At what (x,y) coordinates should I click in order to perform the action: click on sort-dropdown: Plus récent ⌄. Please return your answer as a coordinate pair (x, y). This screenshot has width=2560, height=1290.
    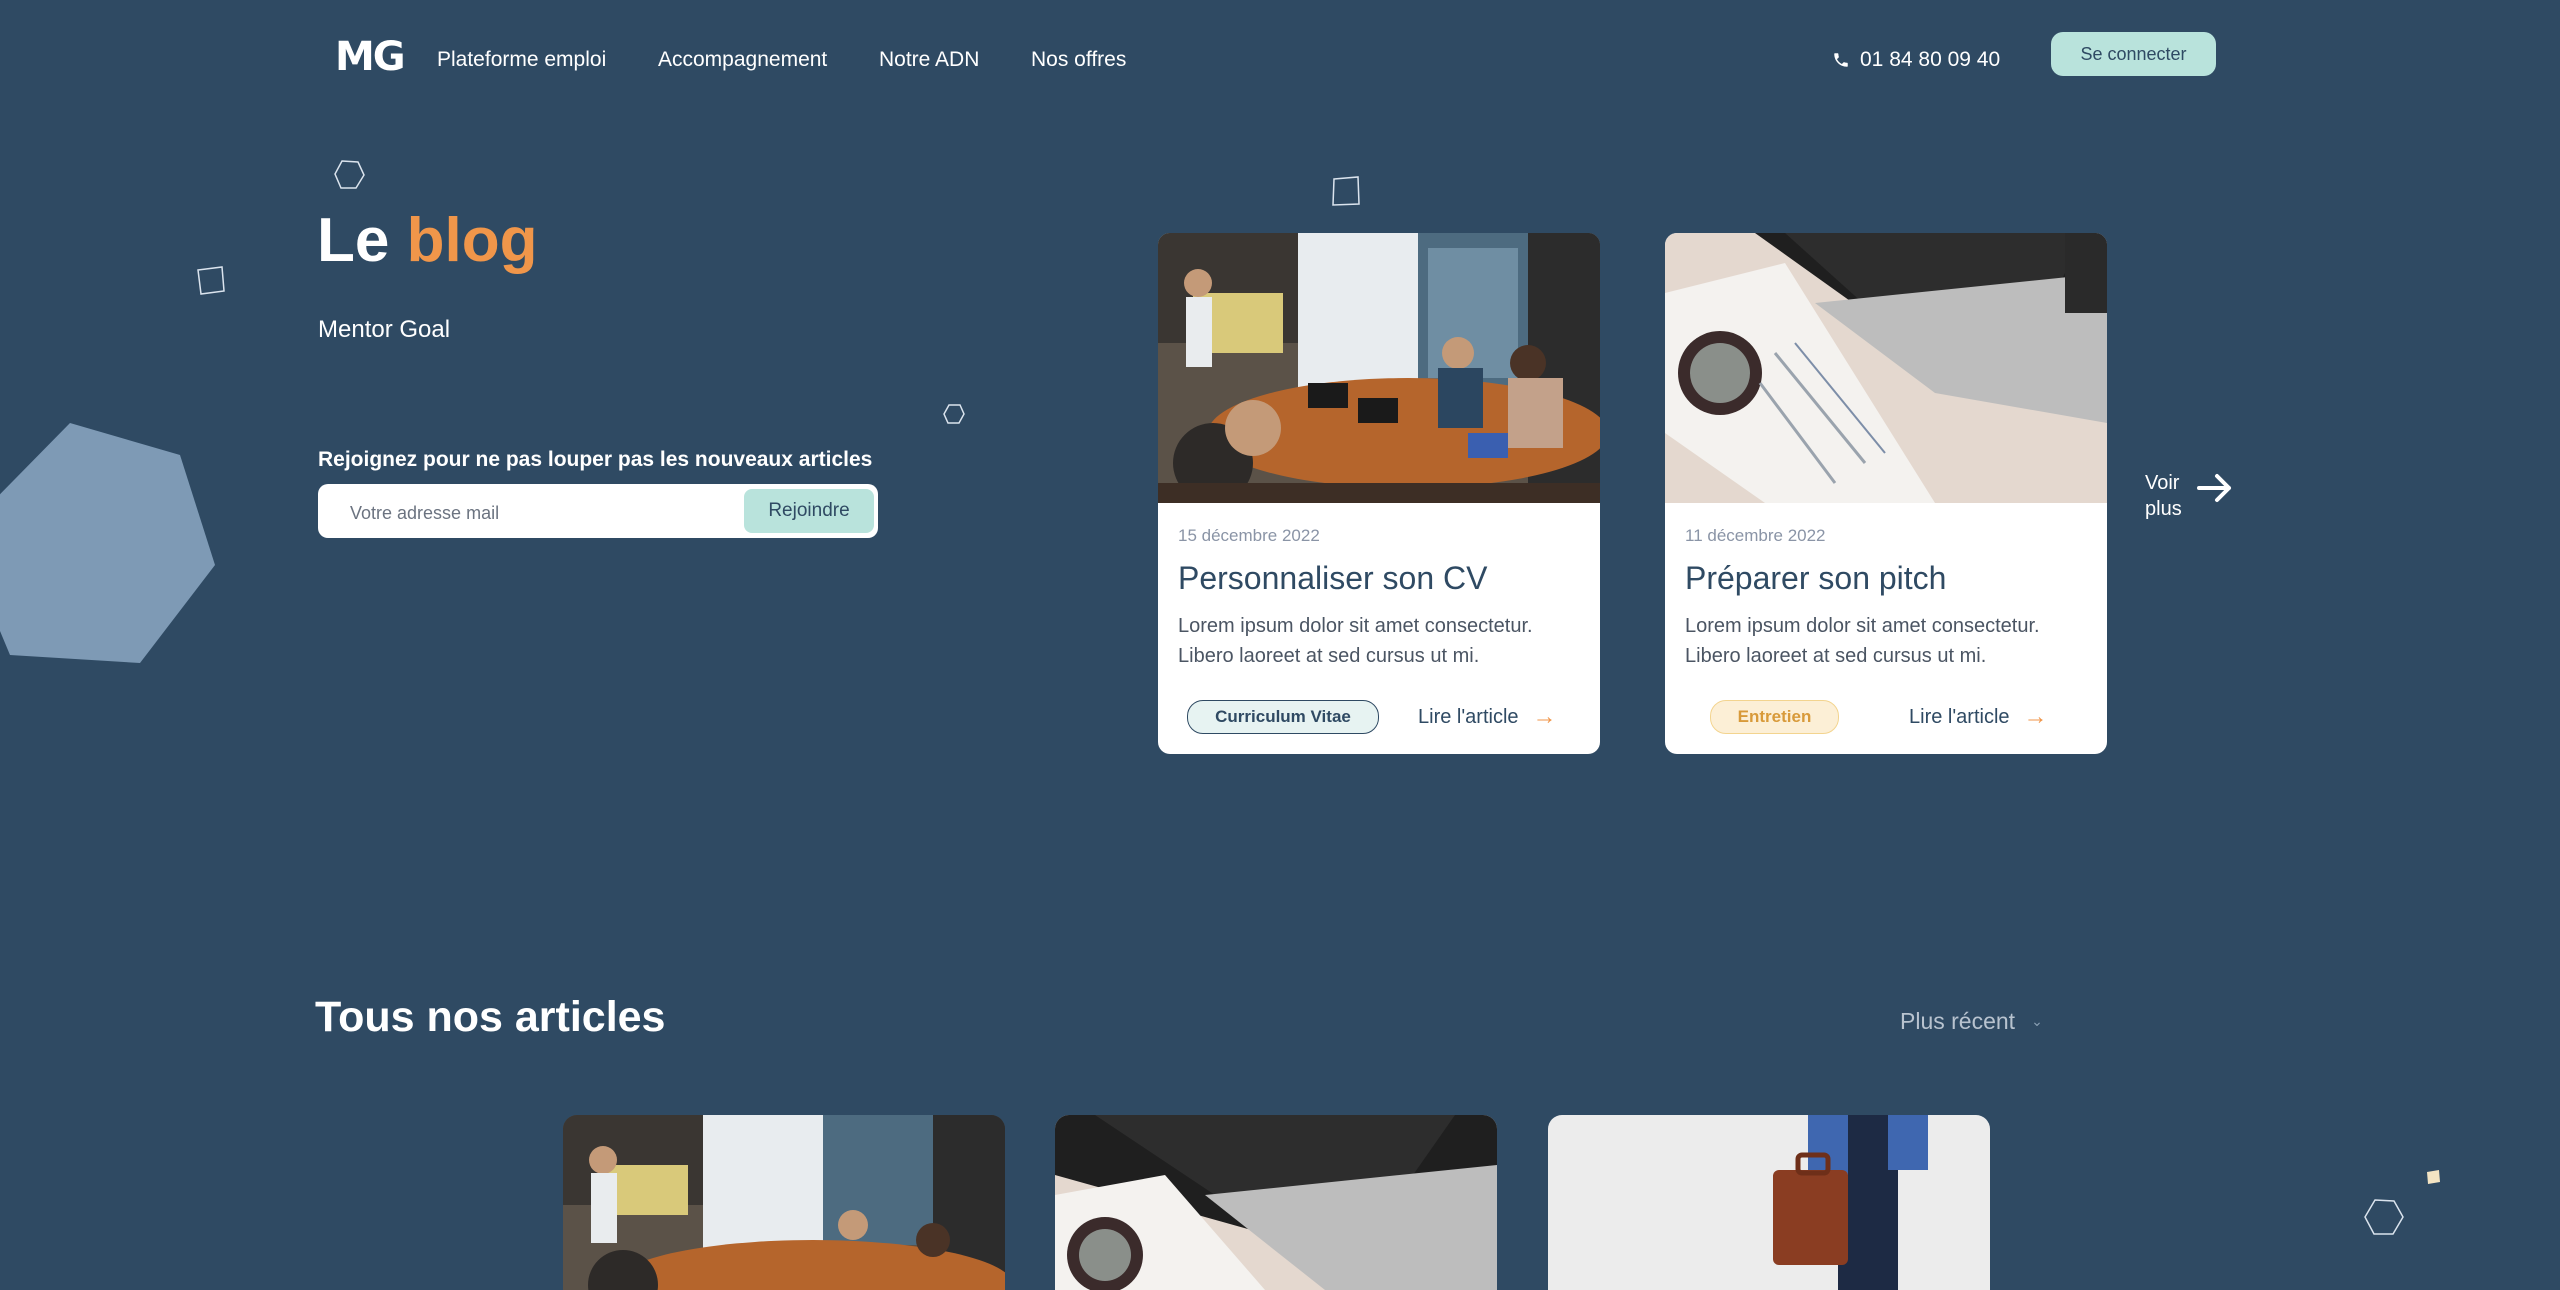
    Looking at the image, I should click on (1971, 1021).